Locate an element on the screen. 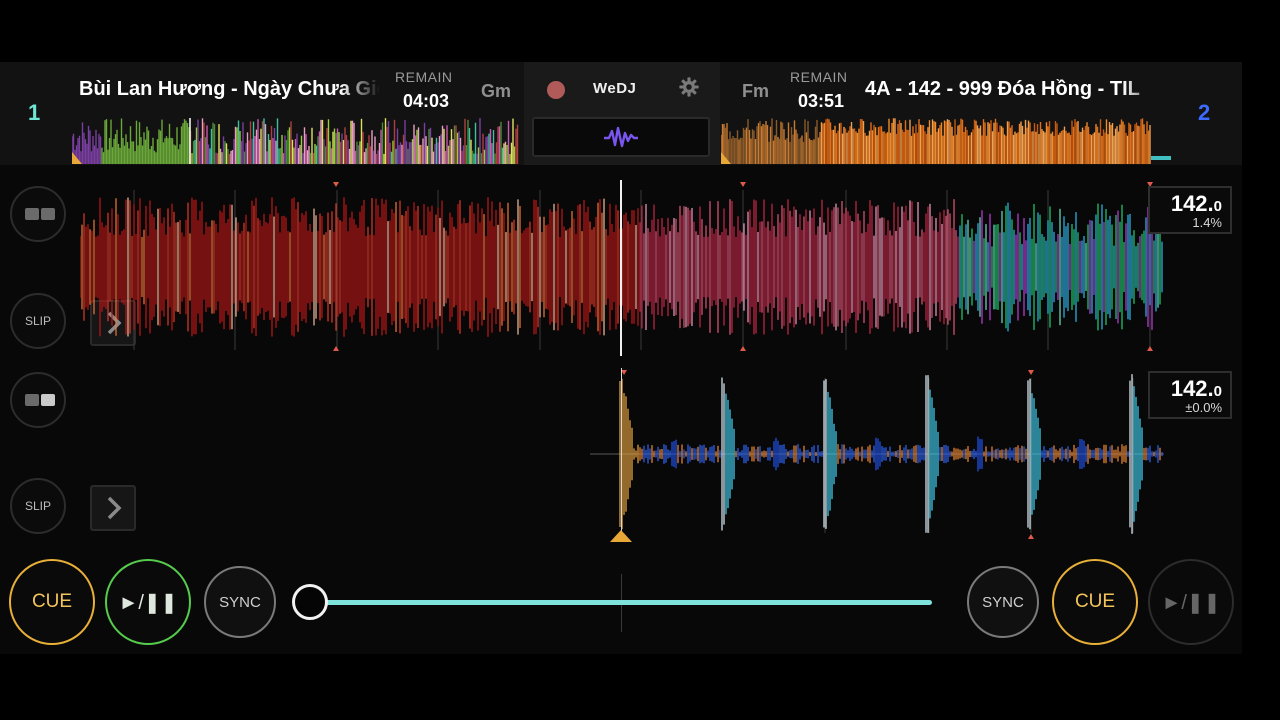  waveform-icon is located at coordinates (621, 137).